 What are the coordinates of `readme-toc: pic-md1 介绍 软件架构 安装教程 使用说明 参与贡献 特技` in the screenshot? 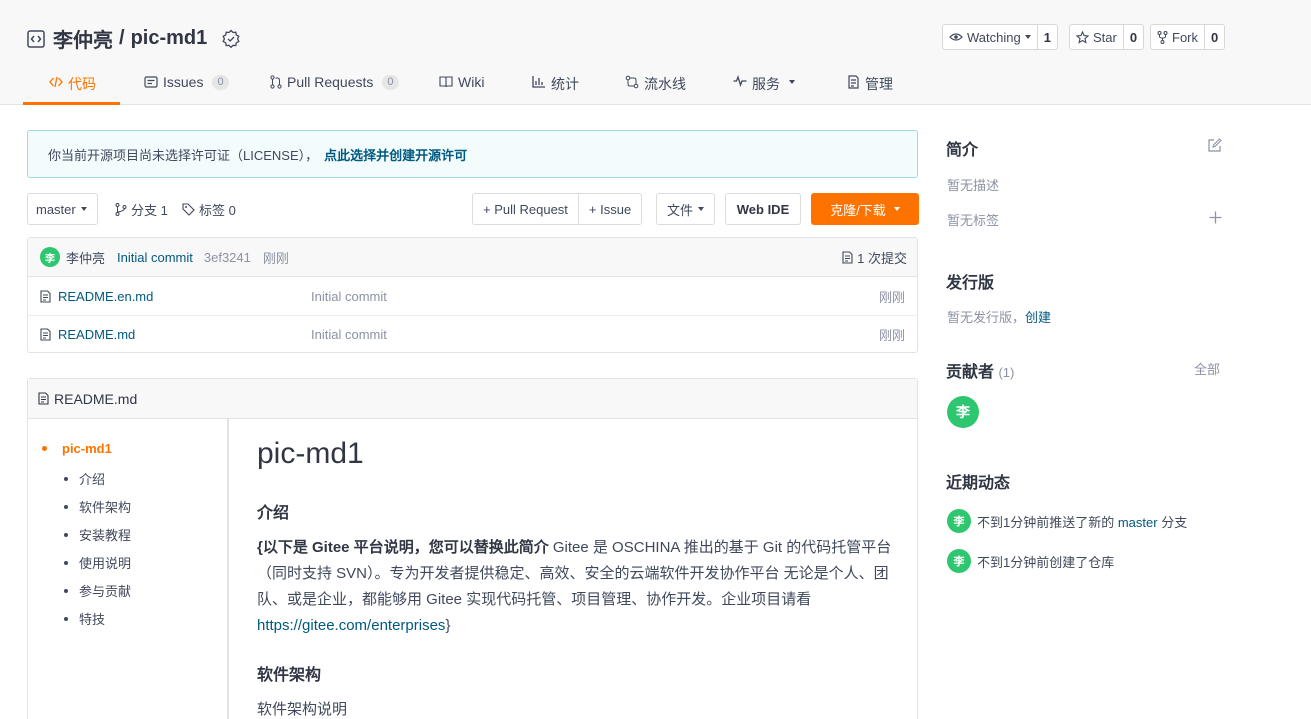 It's located at (128, 569).